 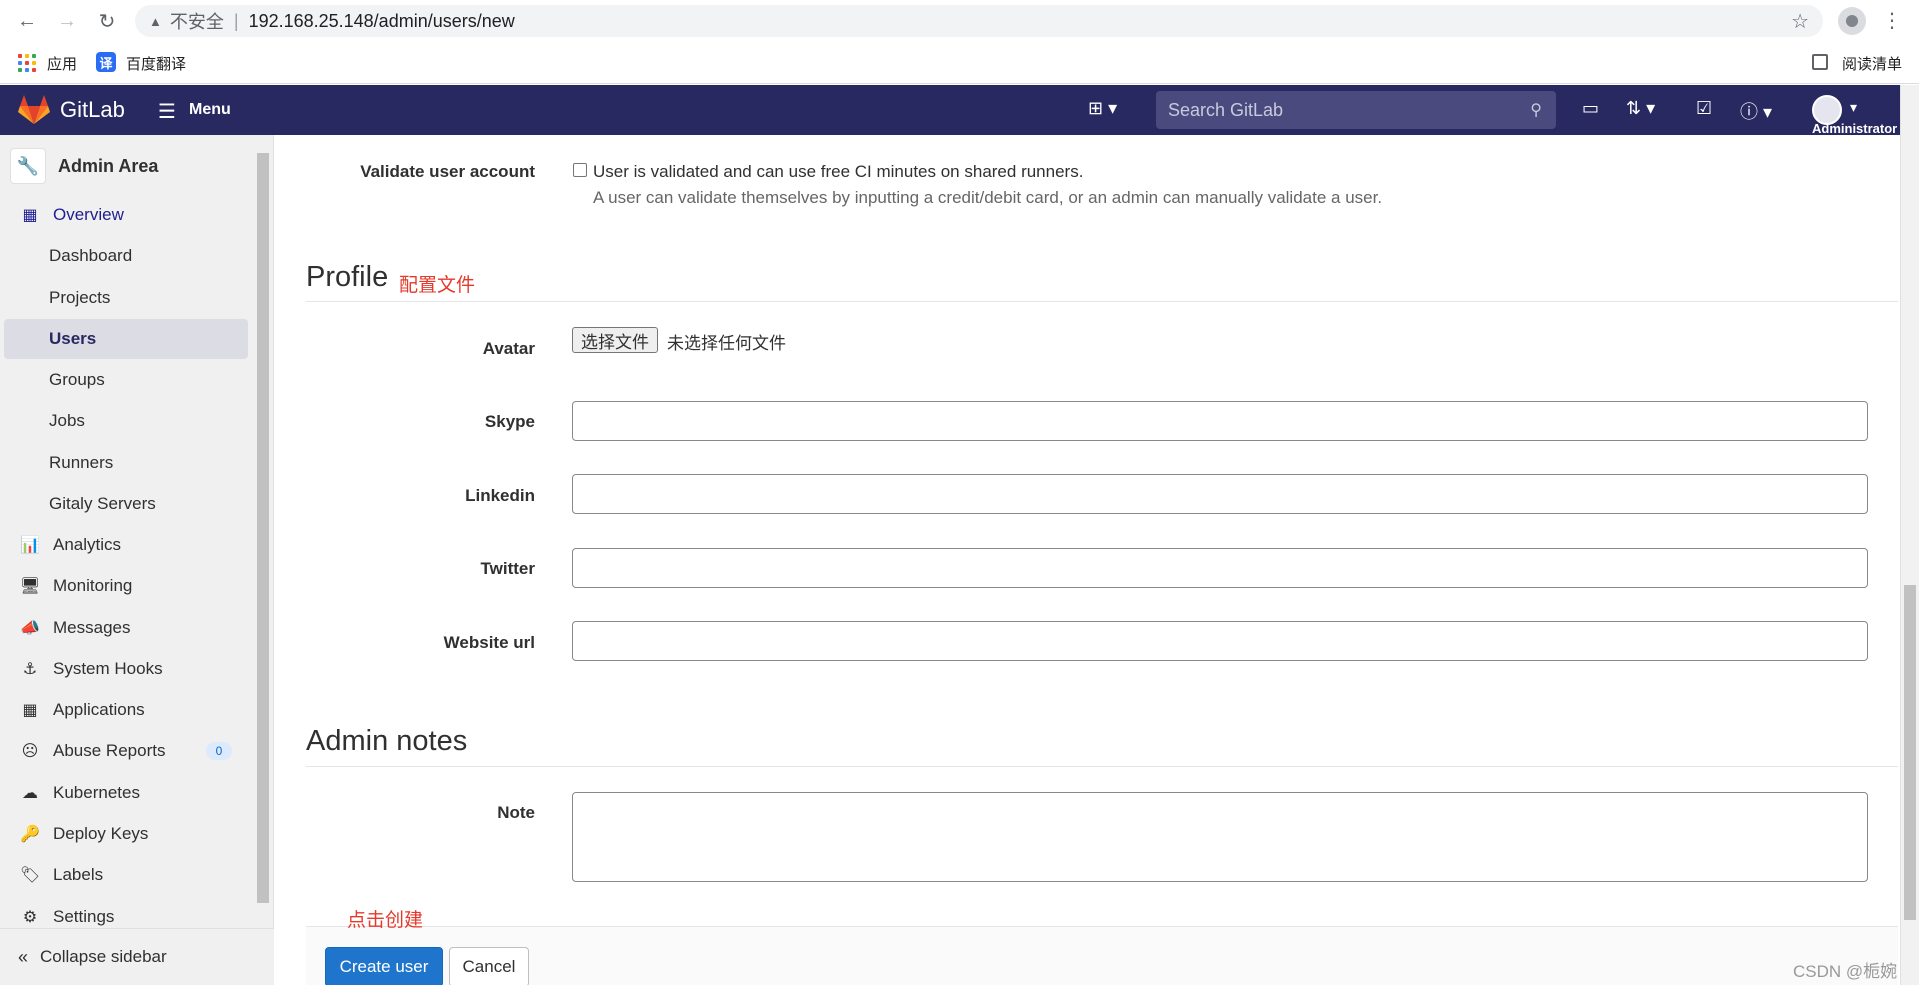 I want to click on reading-list-icon, so click(x=1820, y=62).